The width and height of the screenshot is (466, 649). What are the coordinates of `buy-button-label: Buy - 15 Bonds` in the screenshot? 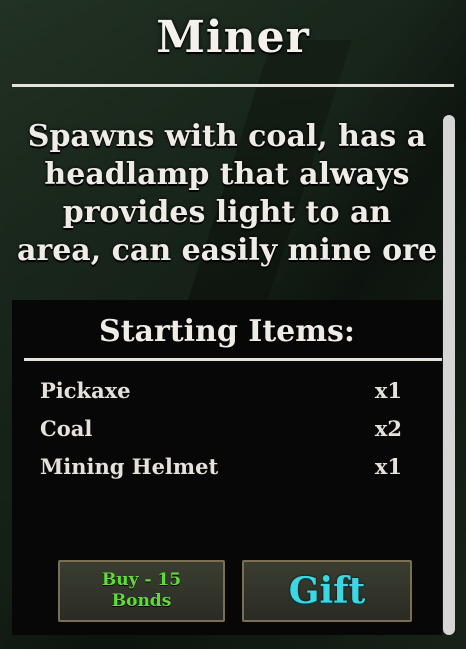 It's located at (141, 590).